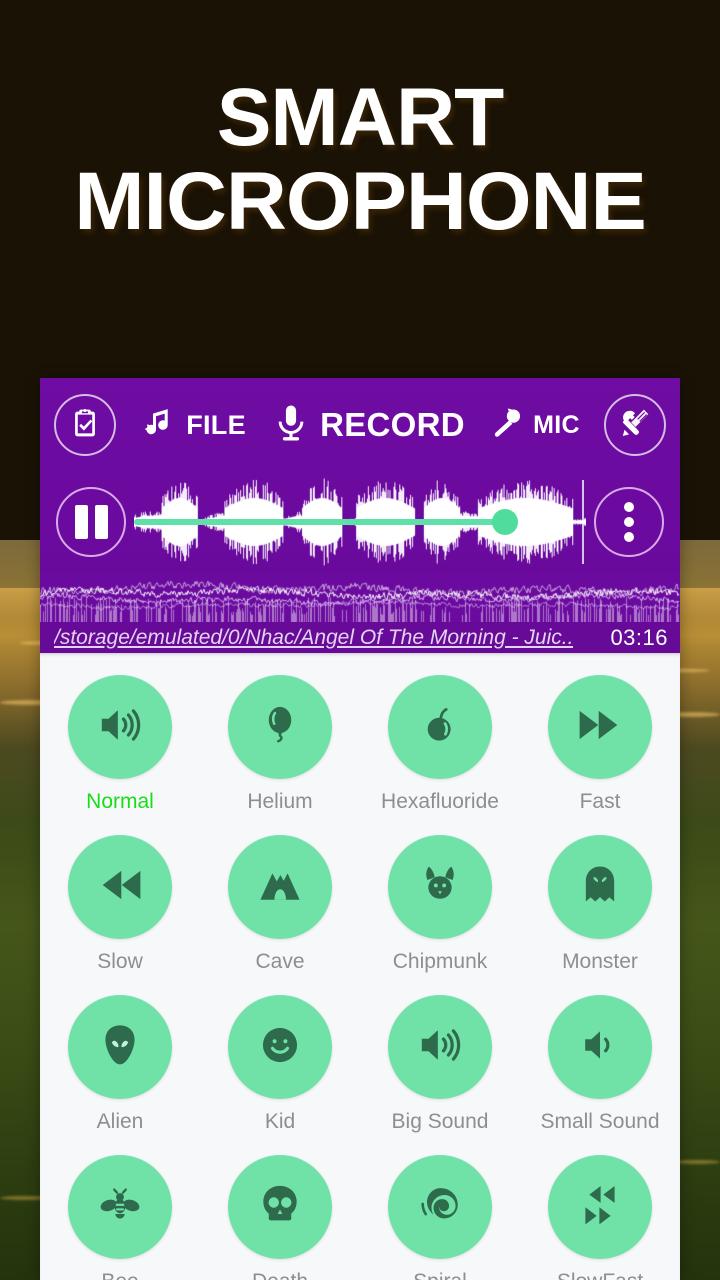 Image resolution: width=720 pixels, height=1280 pixels. I want to click on rewind-icon, so click(120, 887).